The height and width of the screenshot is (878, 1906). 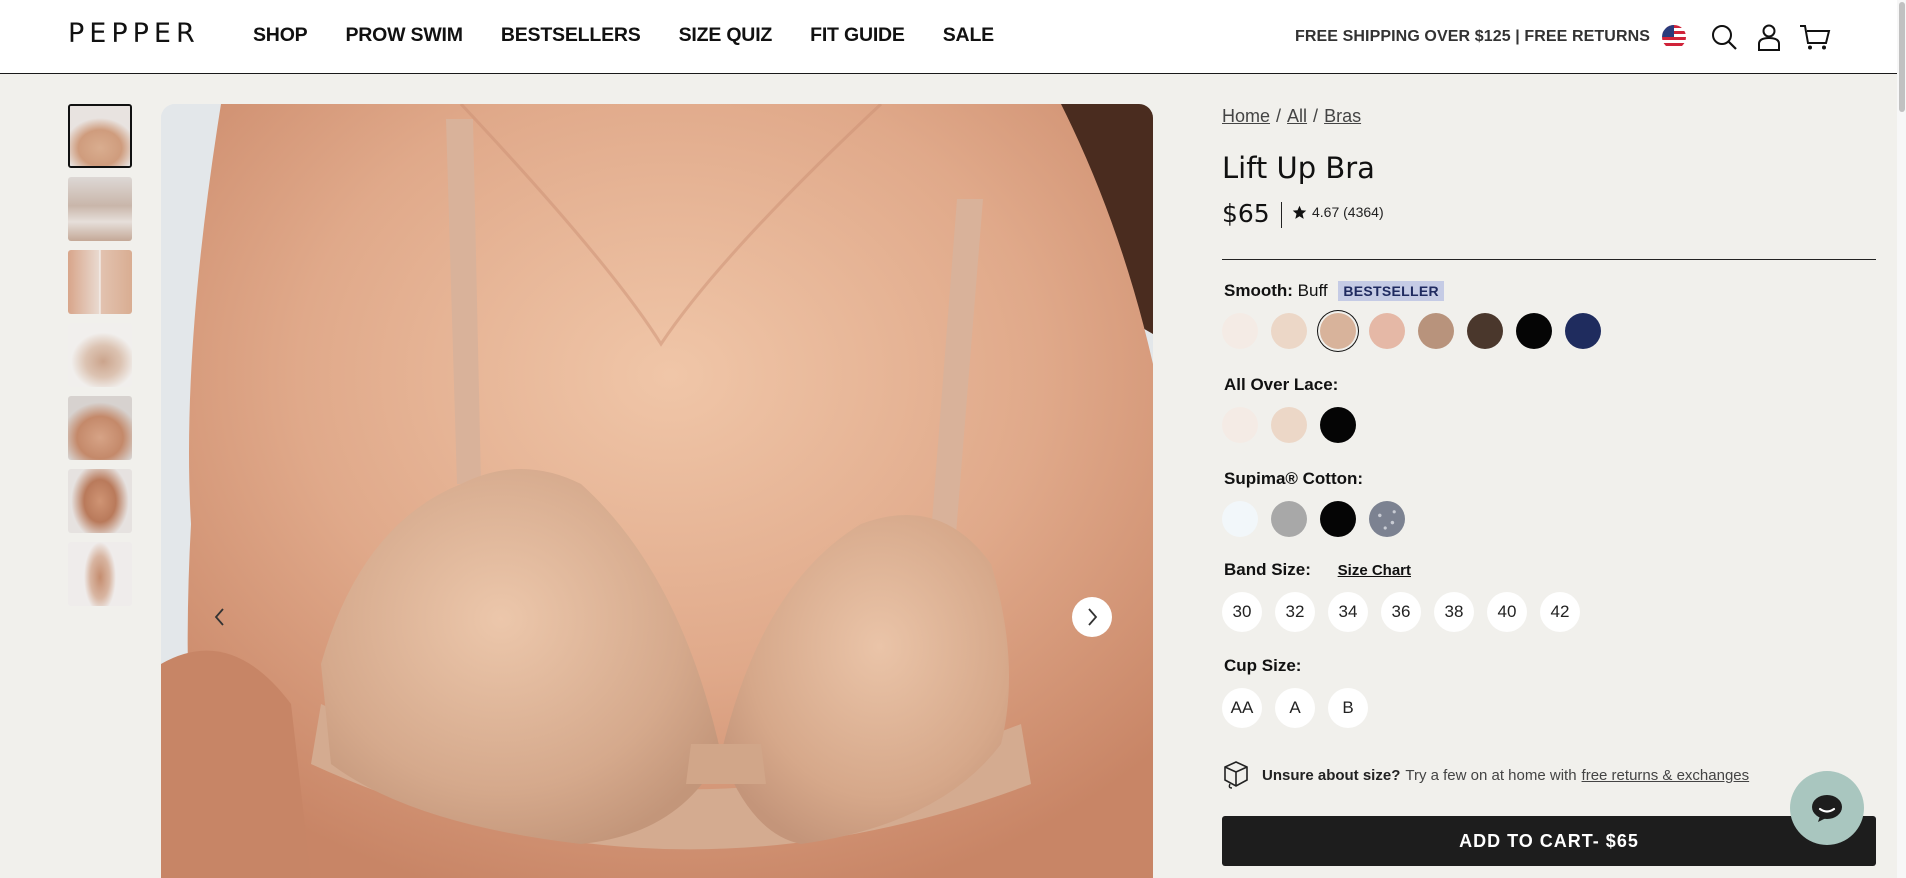 I want to click on smooth-label-text: Smooth:, so click(x=1258, y=290).